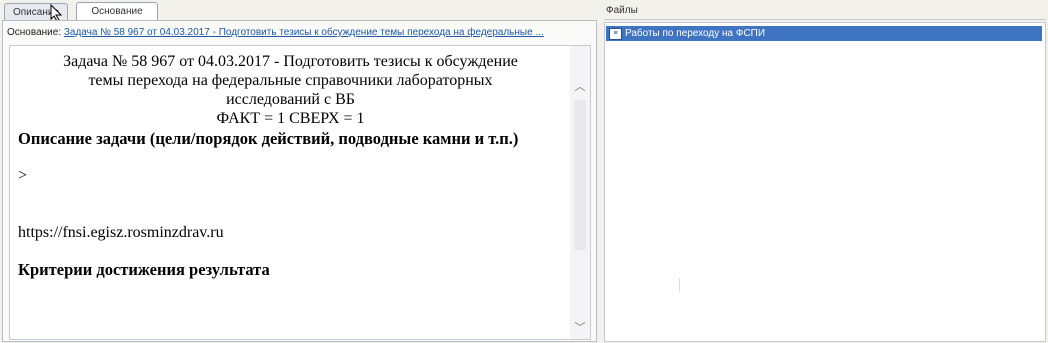 Image resolution: width=1048 pixels, height=343 pixels. What do you see at coordinates (580, 87) in the screenshot?
I see `scroll-up-icon: ︿` at bounding box center [580, 87].